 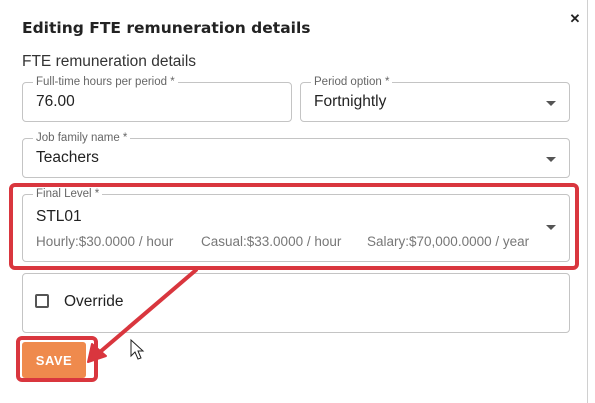 I want to click on override-label: Override, so click(x=94, y=301).